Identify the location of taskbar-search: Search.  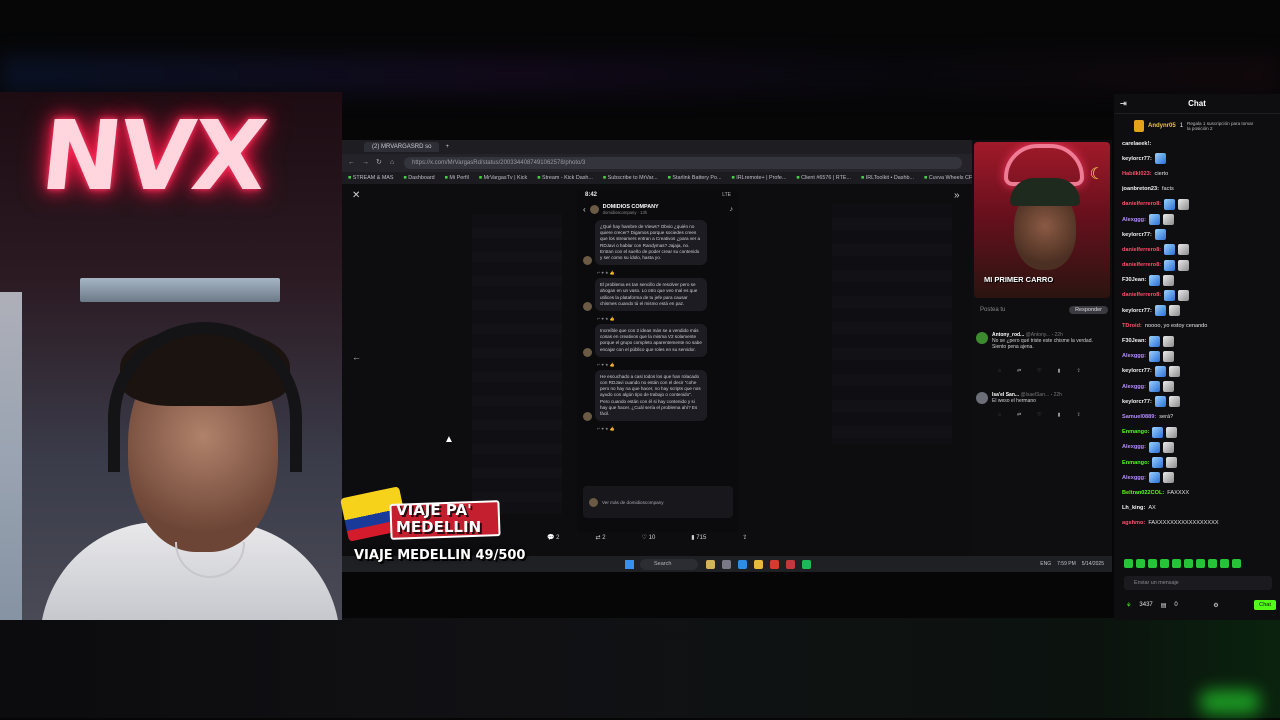
(669, 564).